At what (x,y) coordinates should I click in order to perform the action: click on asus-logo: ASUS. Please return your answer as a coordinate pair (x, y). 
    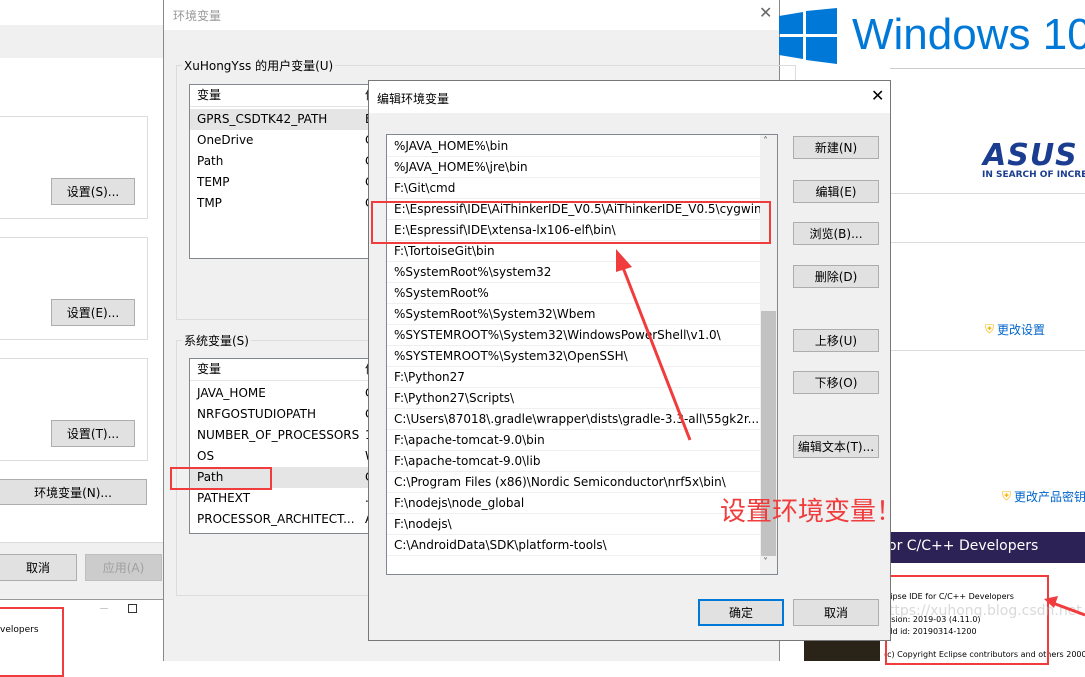
    Looking at the image, I should click on (1030, 155).